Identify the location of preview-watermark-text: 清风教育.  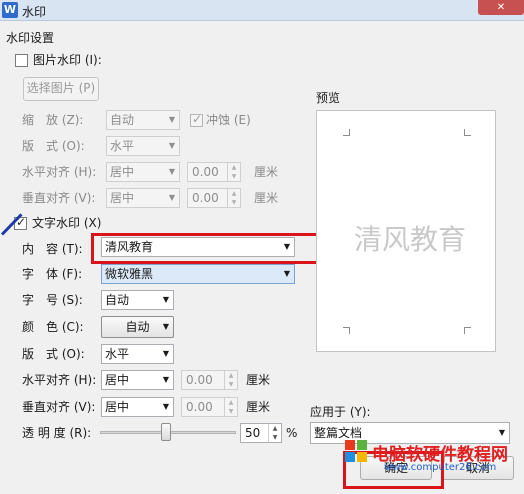
(410, 239).